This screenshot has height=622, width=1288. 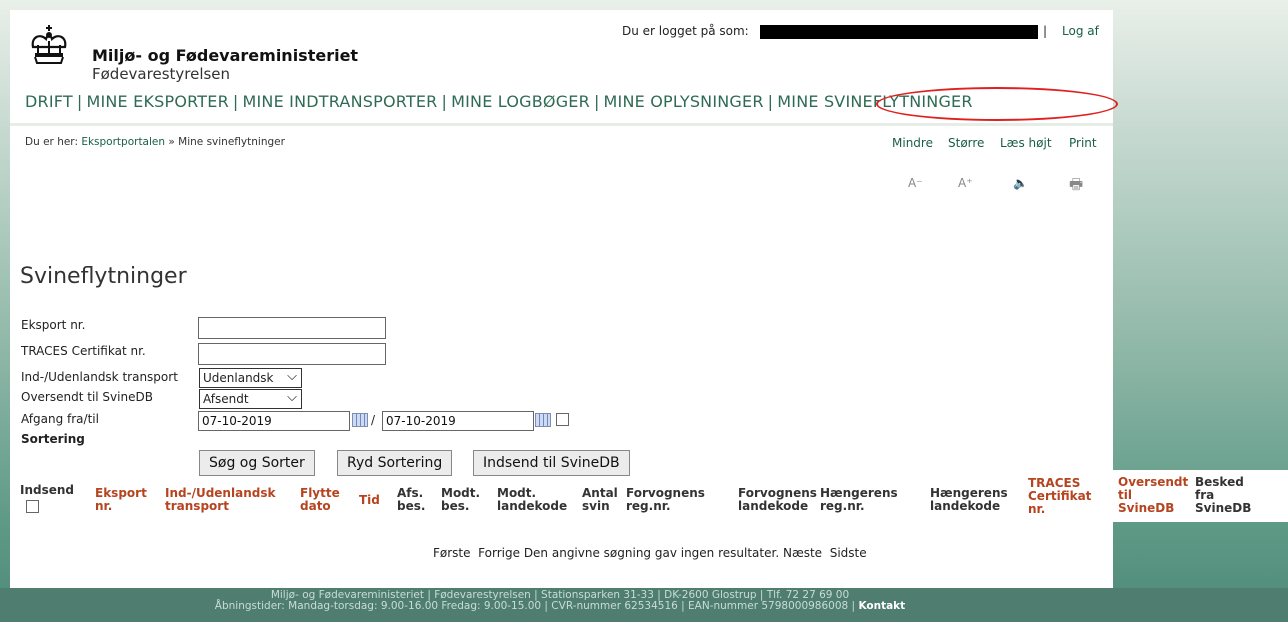 I want to click on nav-item-mine-logboger: MINE LOGBØGER, so click(x=520, y=101).